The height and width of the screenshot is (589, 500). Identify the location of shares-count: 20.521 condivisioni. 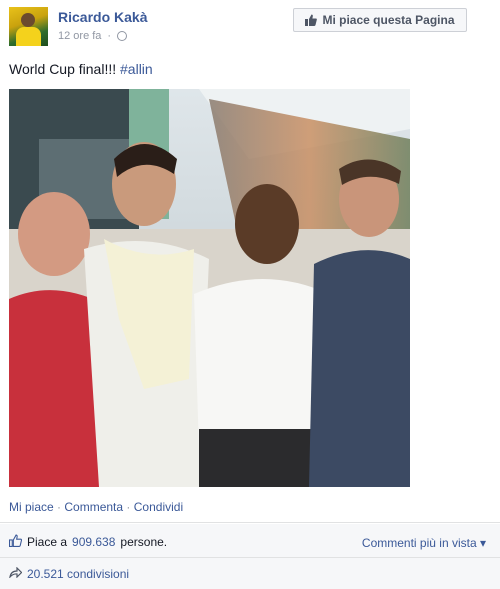
(78, 574).